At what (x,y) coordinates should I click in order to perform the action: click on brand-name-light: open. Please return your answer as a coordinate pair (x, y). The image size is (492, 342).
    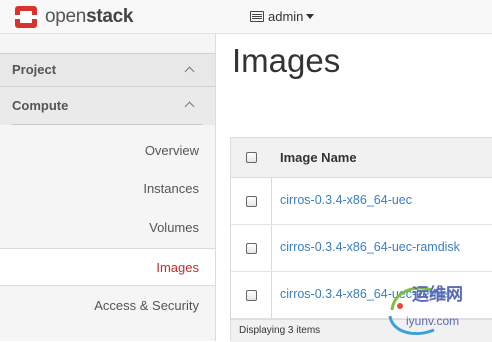
    Looking at the image, I should click on (66, 16).